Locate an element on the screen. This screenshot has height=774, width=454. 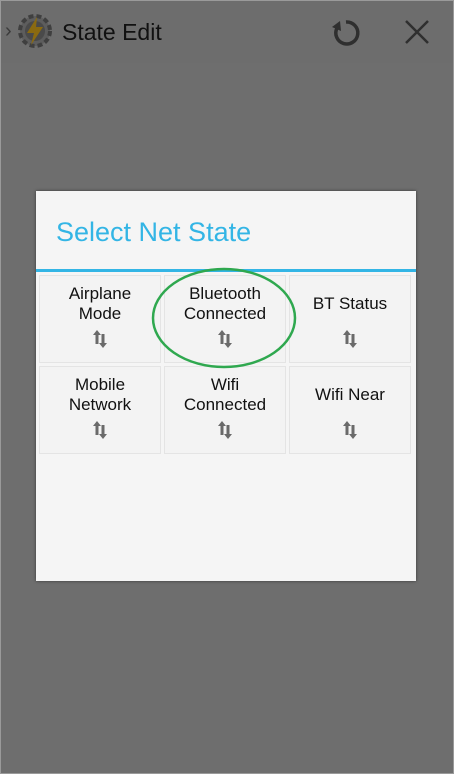
item-label: Bluetooth Connected is located at coordinates (225, 303).